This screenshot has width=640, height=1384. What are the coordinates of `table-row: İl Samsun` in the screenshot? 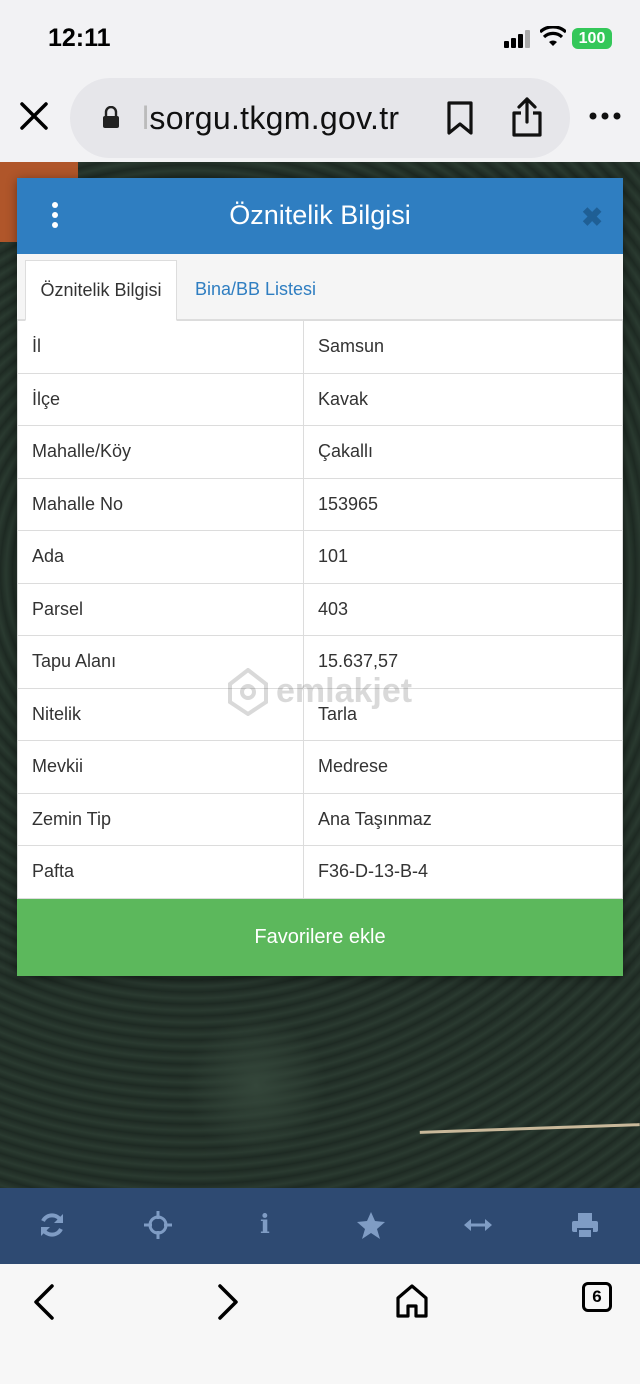 It's located at (320, 347).